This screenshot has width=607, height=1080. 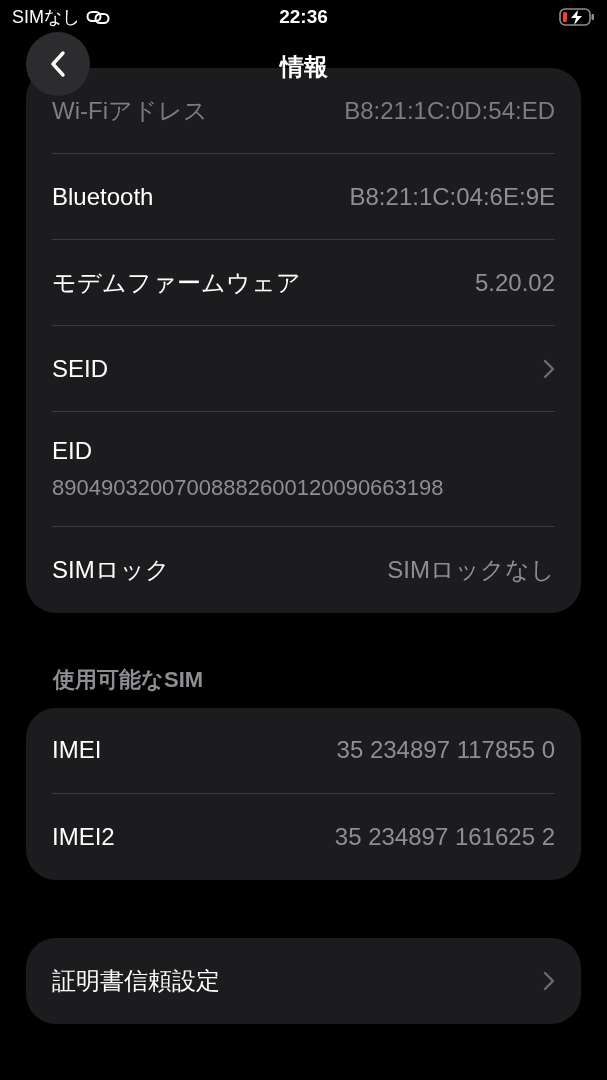 What do you see at coordinates (471, 569) in the screenshot?
I see `row-value: SIMロックなし` at bounding box center [471, 569].